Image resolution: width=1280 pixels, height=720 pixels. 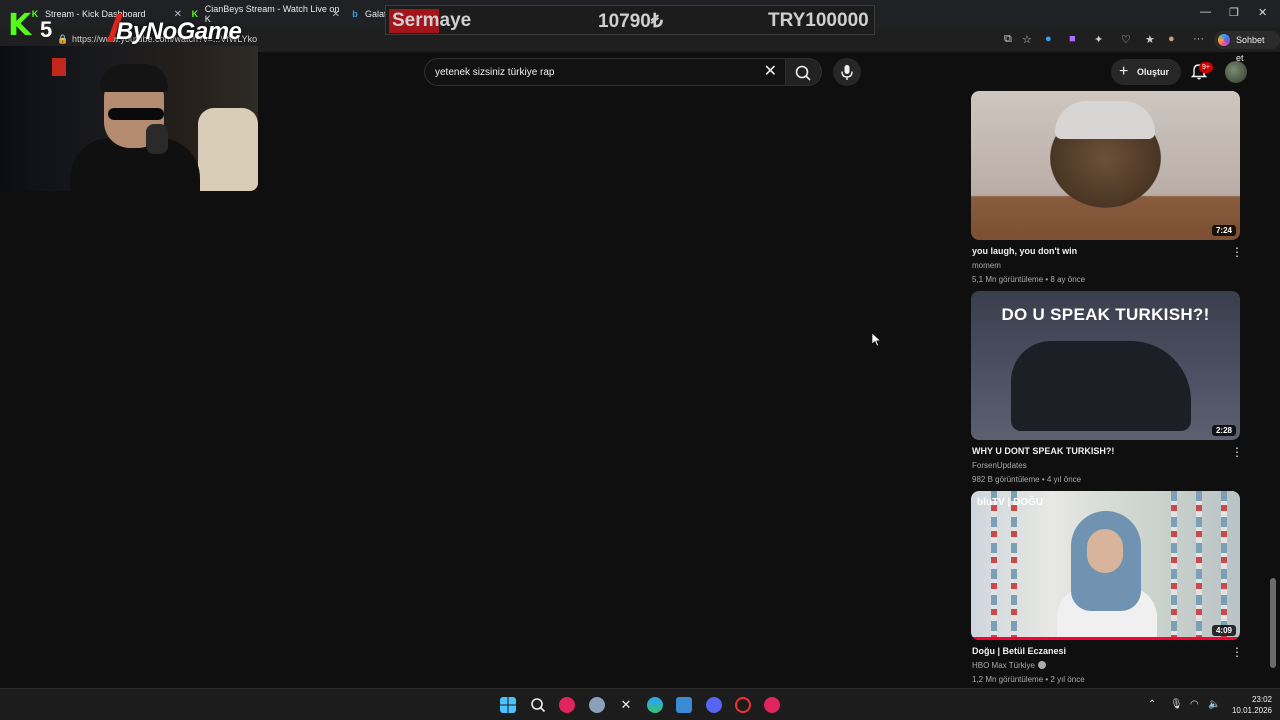 What do you see at coordinates (1152, 704) in the screenshot?
I see `tray-chevron-icon: ⌃` at bounding box center [1152, 704].